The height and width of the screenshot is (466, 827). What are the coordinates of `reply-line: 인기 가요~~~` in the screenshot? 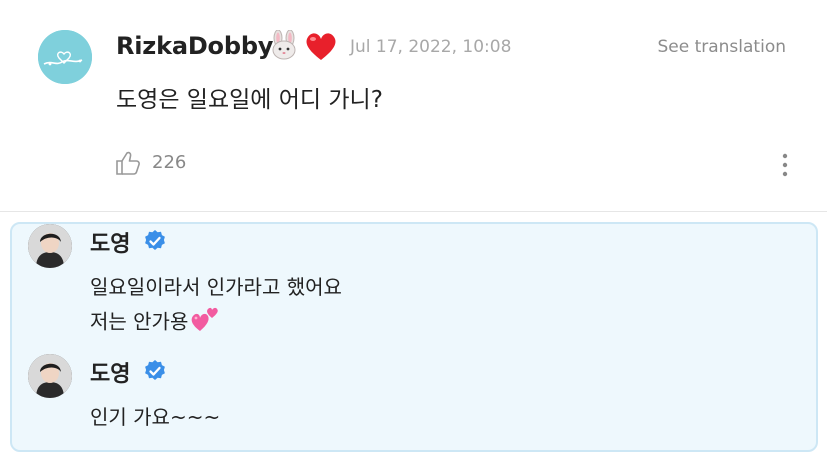 It's located at (155, 417).